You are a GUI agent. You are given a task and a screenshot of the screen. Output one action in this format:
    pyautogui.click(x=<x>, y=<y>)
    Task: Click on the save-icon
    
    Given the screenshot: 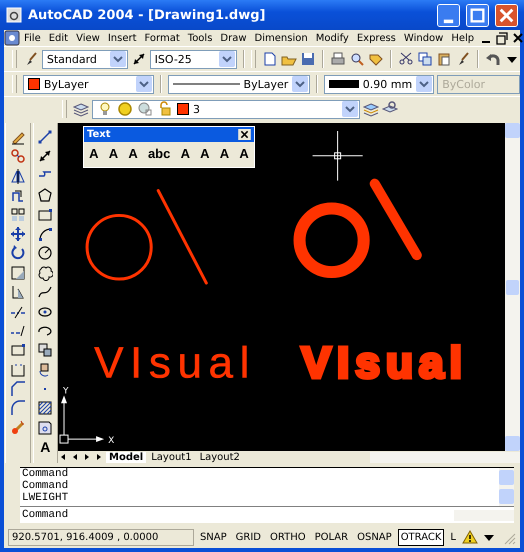 What is the action you would take?
    pyautogui.click(x=308, y=59)
    